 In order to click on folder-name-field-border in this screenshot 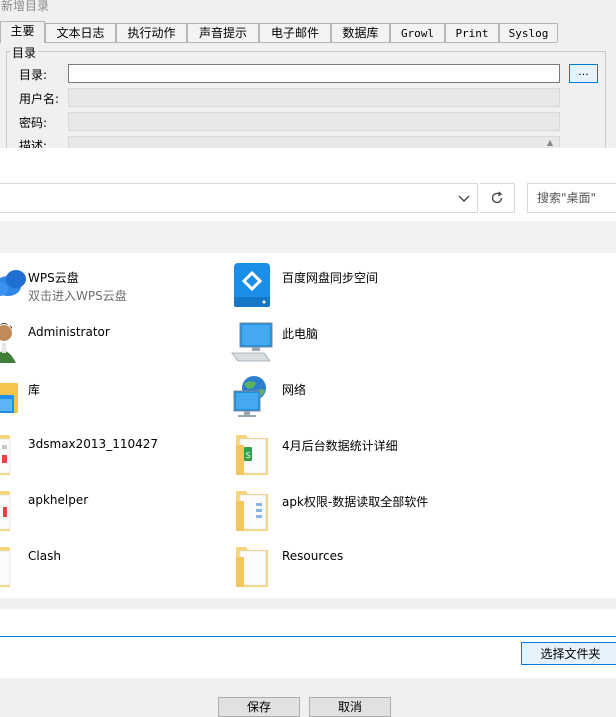, I will do `click(308, 636)`.